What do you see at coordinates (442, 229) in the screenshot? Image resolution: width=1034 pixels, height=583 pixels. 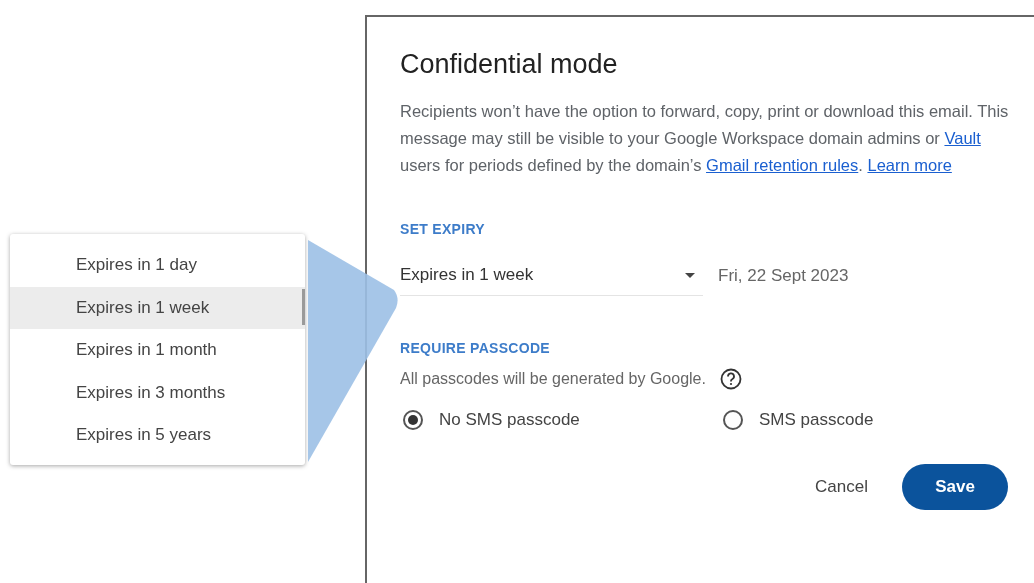 I see `section-heading: SET EXPIRY` at bounding box center [442, 229].